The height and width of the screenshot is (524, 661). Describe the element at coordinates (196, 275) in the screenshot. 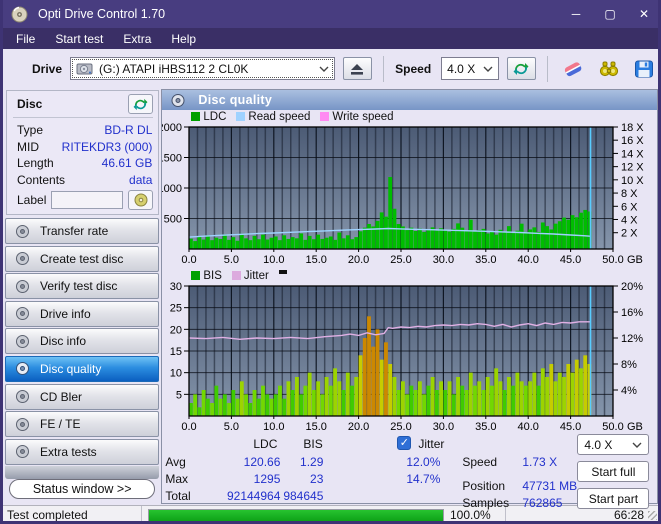

I see `bis-legend-swatch` at that location.